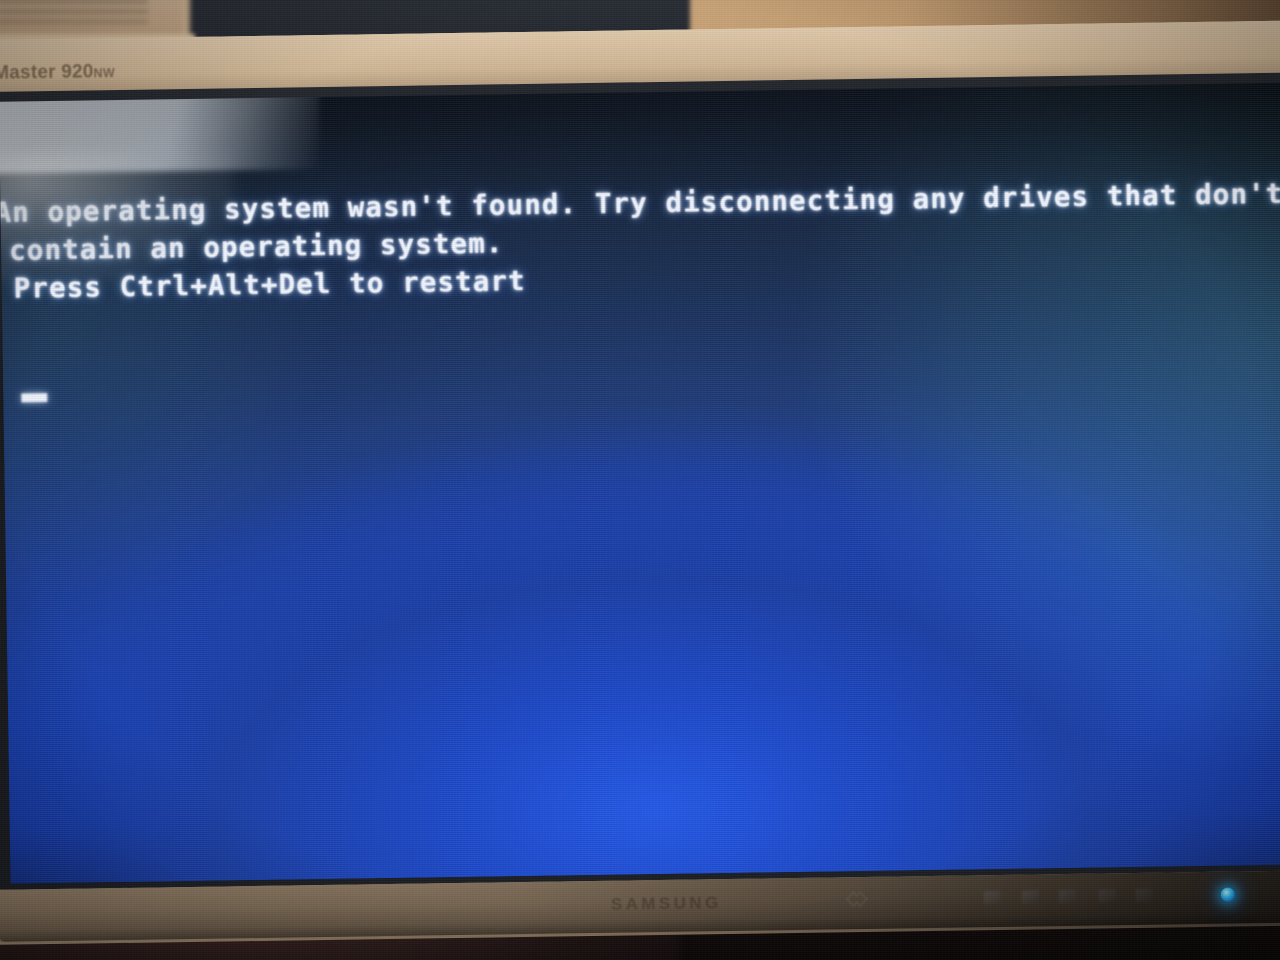  I want to click on background-paper-text-lines, so click(74, 13).